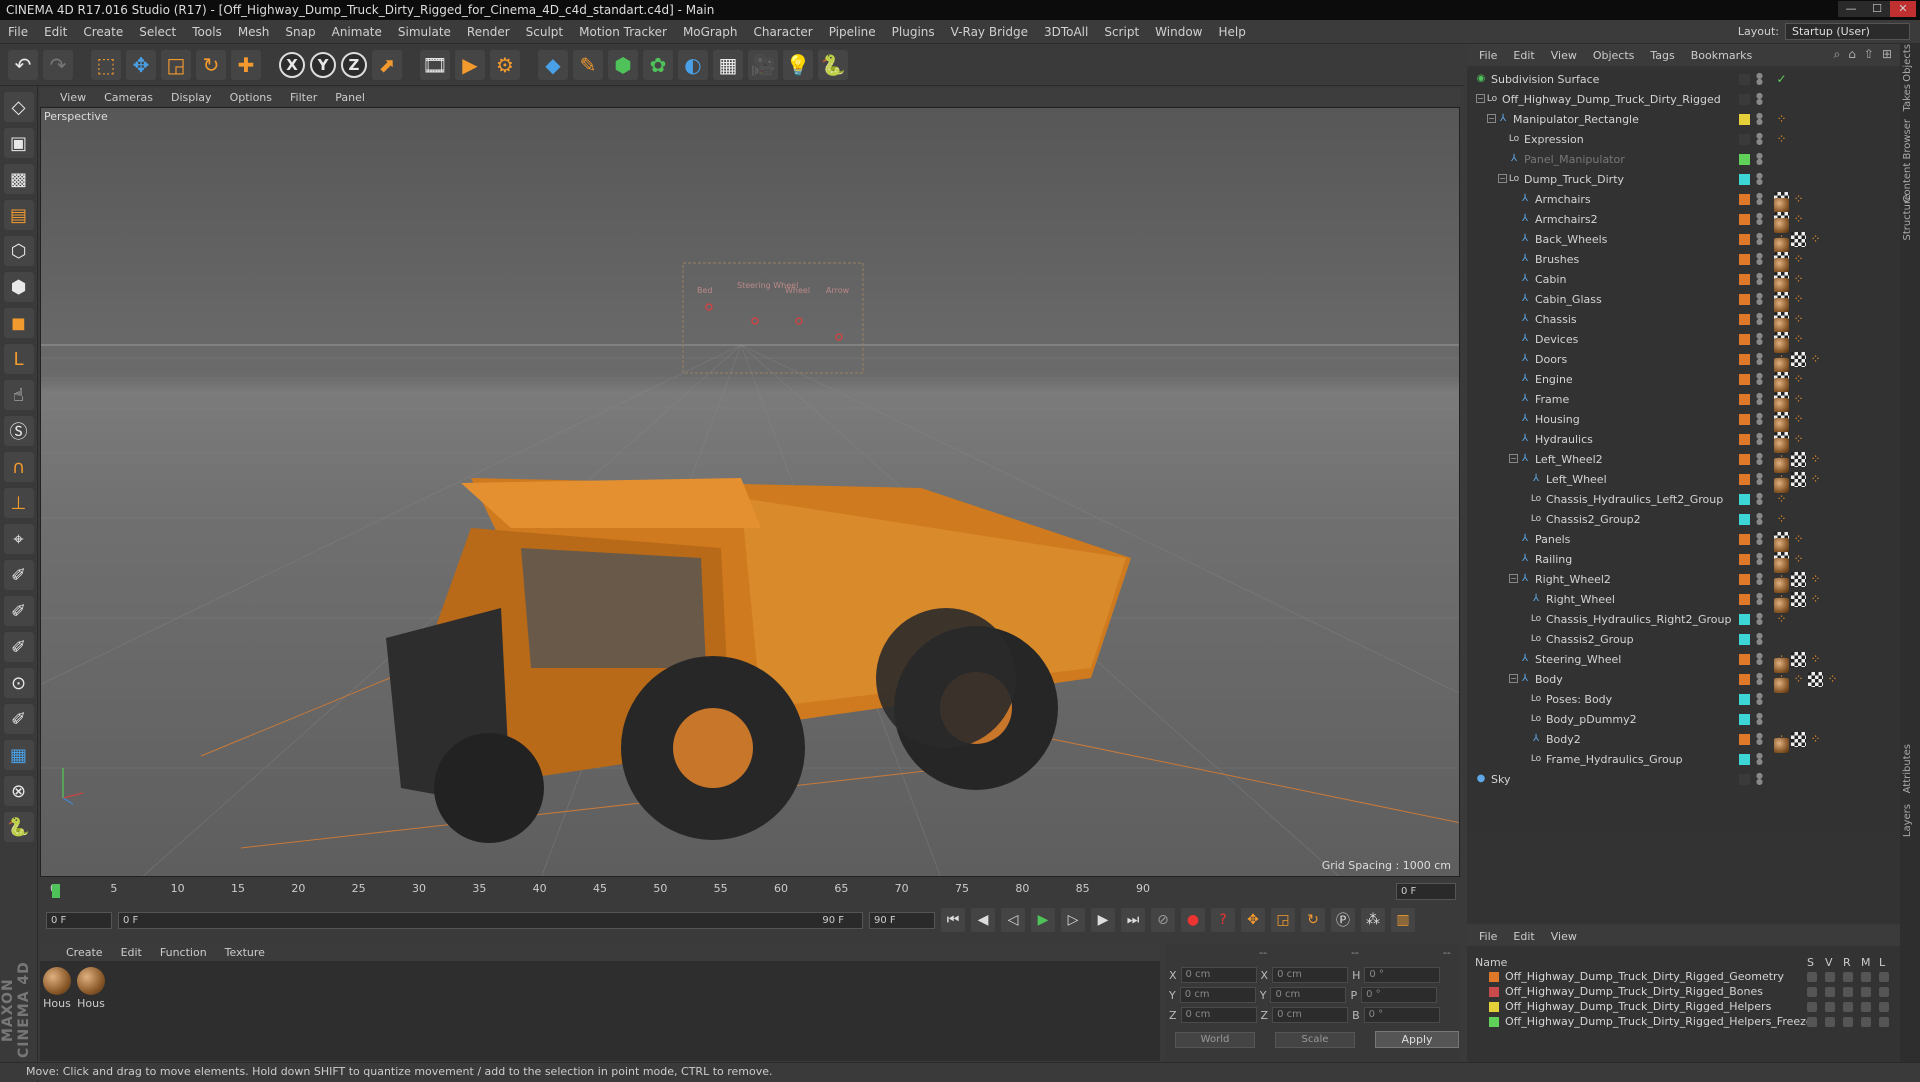  I want to click on points-mode-icon: ⬡, so click(18, 251).